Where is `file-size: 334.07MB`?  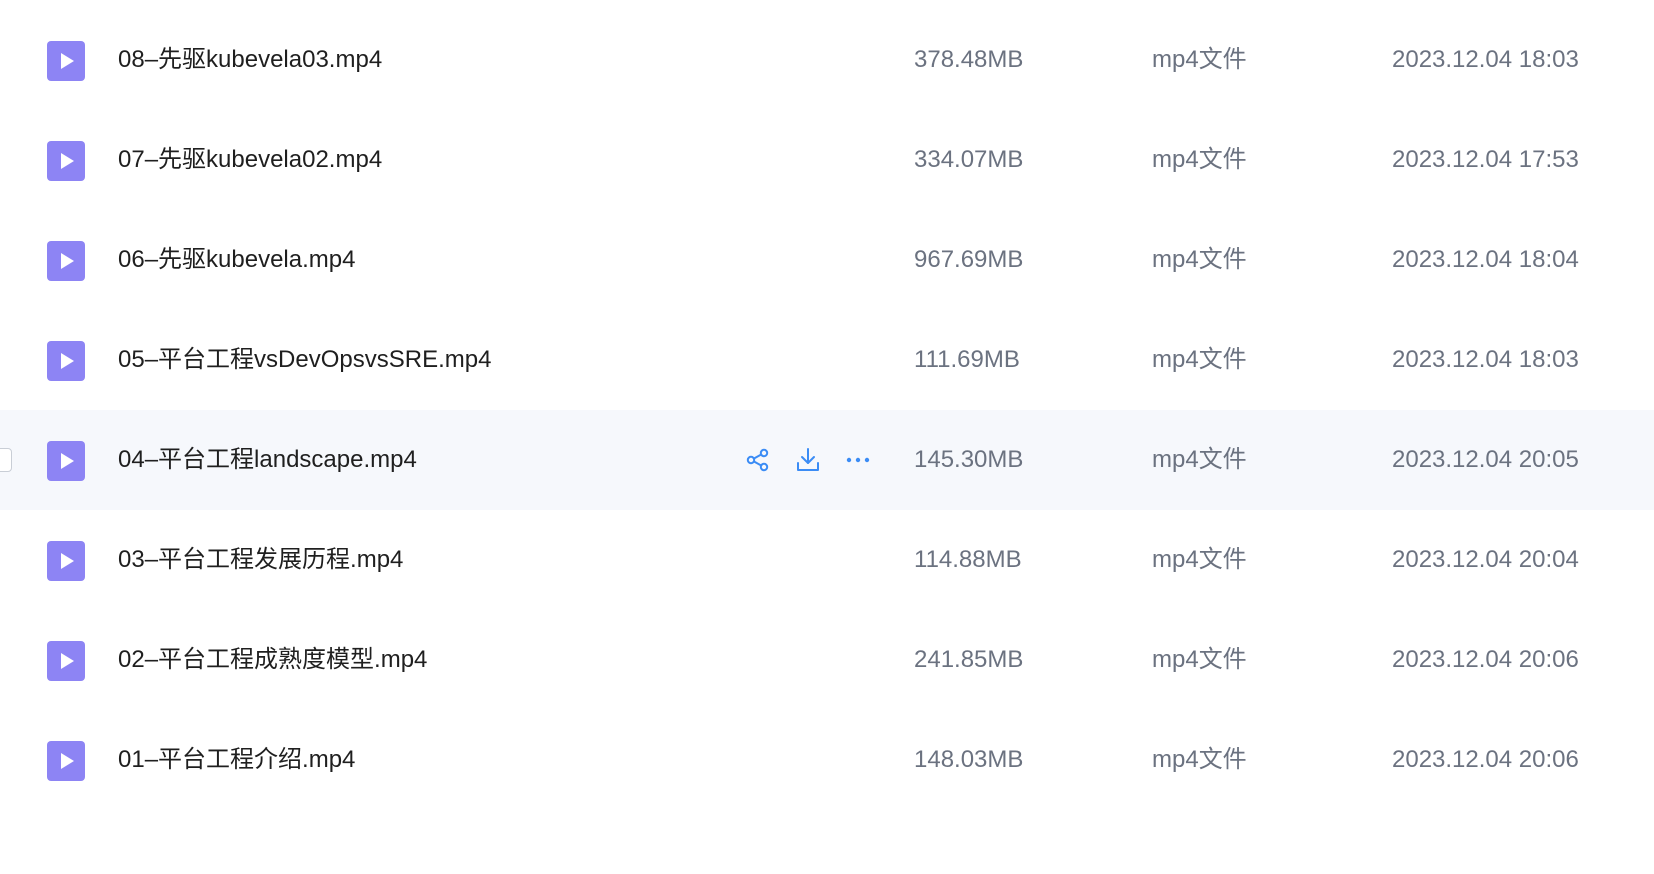 file-size: 334.07MB is located at coordinates (969, 159).